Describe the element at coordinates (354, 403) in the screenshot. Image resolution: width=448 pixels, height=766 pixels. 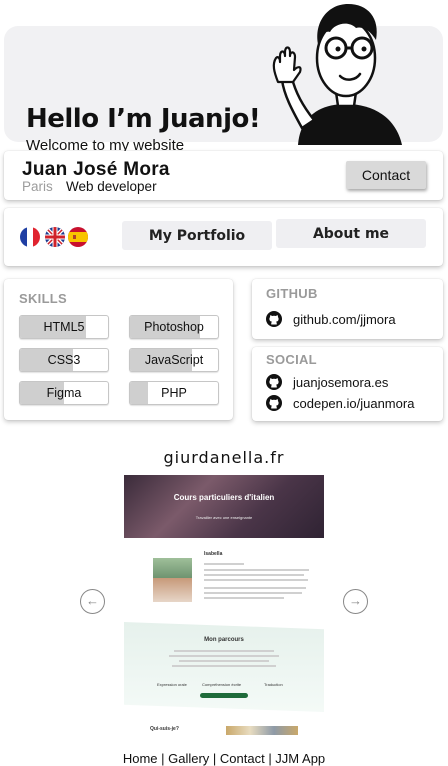
I see `social-link-text: codepen.io/juanmora` at that location.